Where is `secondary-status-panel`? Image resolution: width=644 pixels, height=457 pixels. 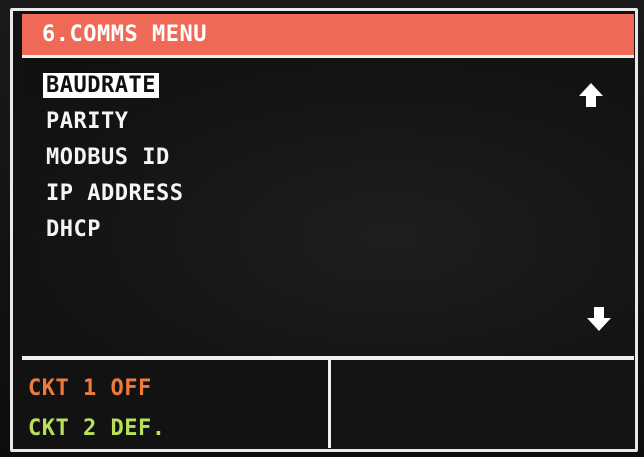
secondary-status-panel is located at coordinates (482, 404).